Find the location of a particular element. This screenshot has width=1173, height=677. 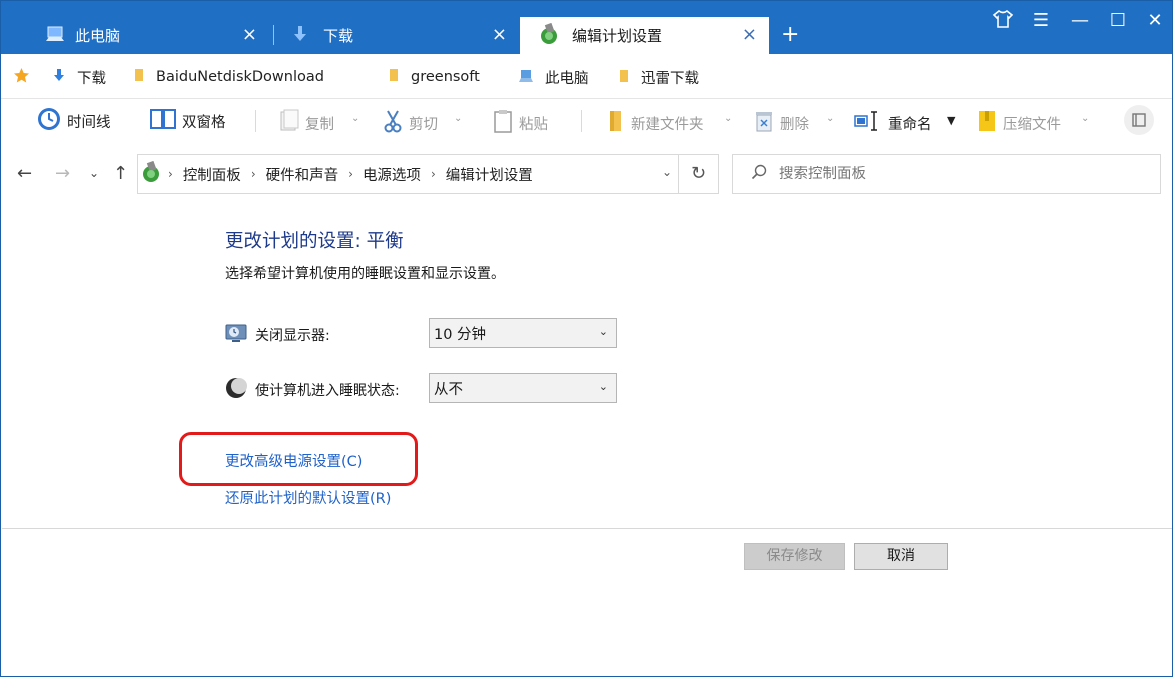

restore-defaults-link: 还原此计划的默认设置(R) is located at coordinates (308, 497).